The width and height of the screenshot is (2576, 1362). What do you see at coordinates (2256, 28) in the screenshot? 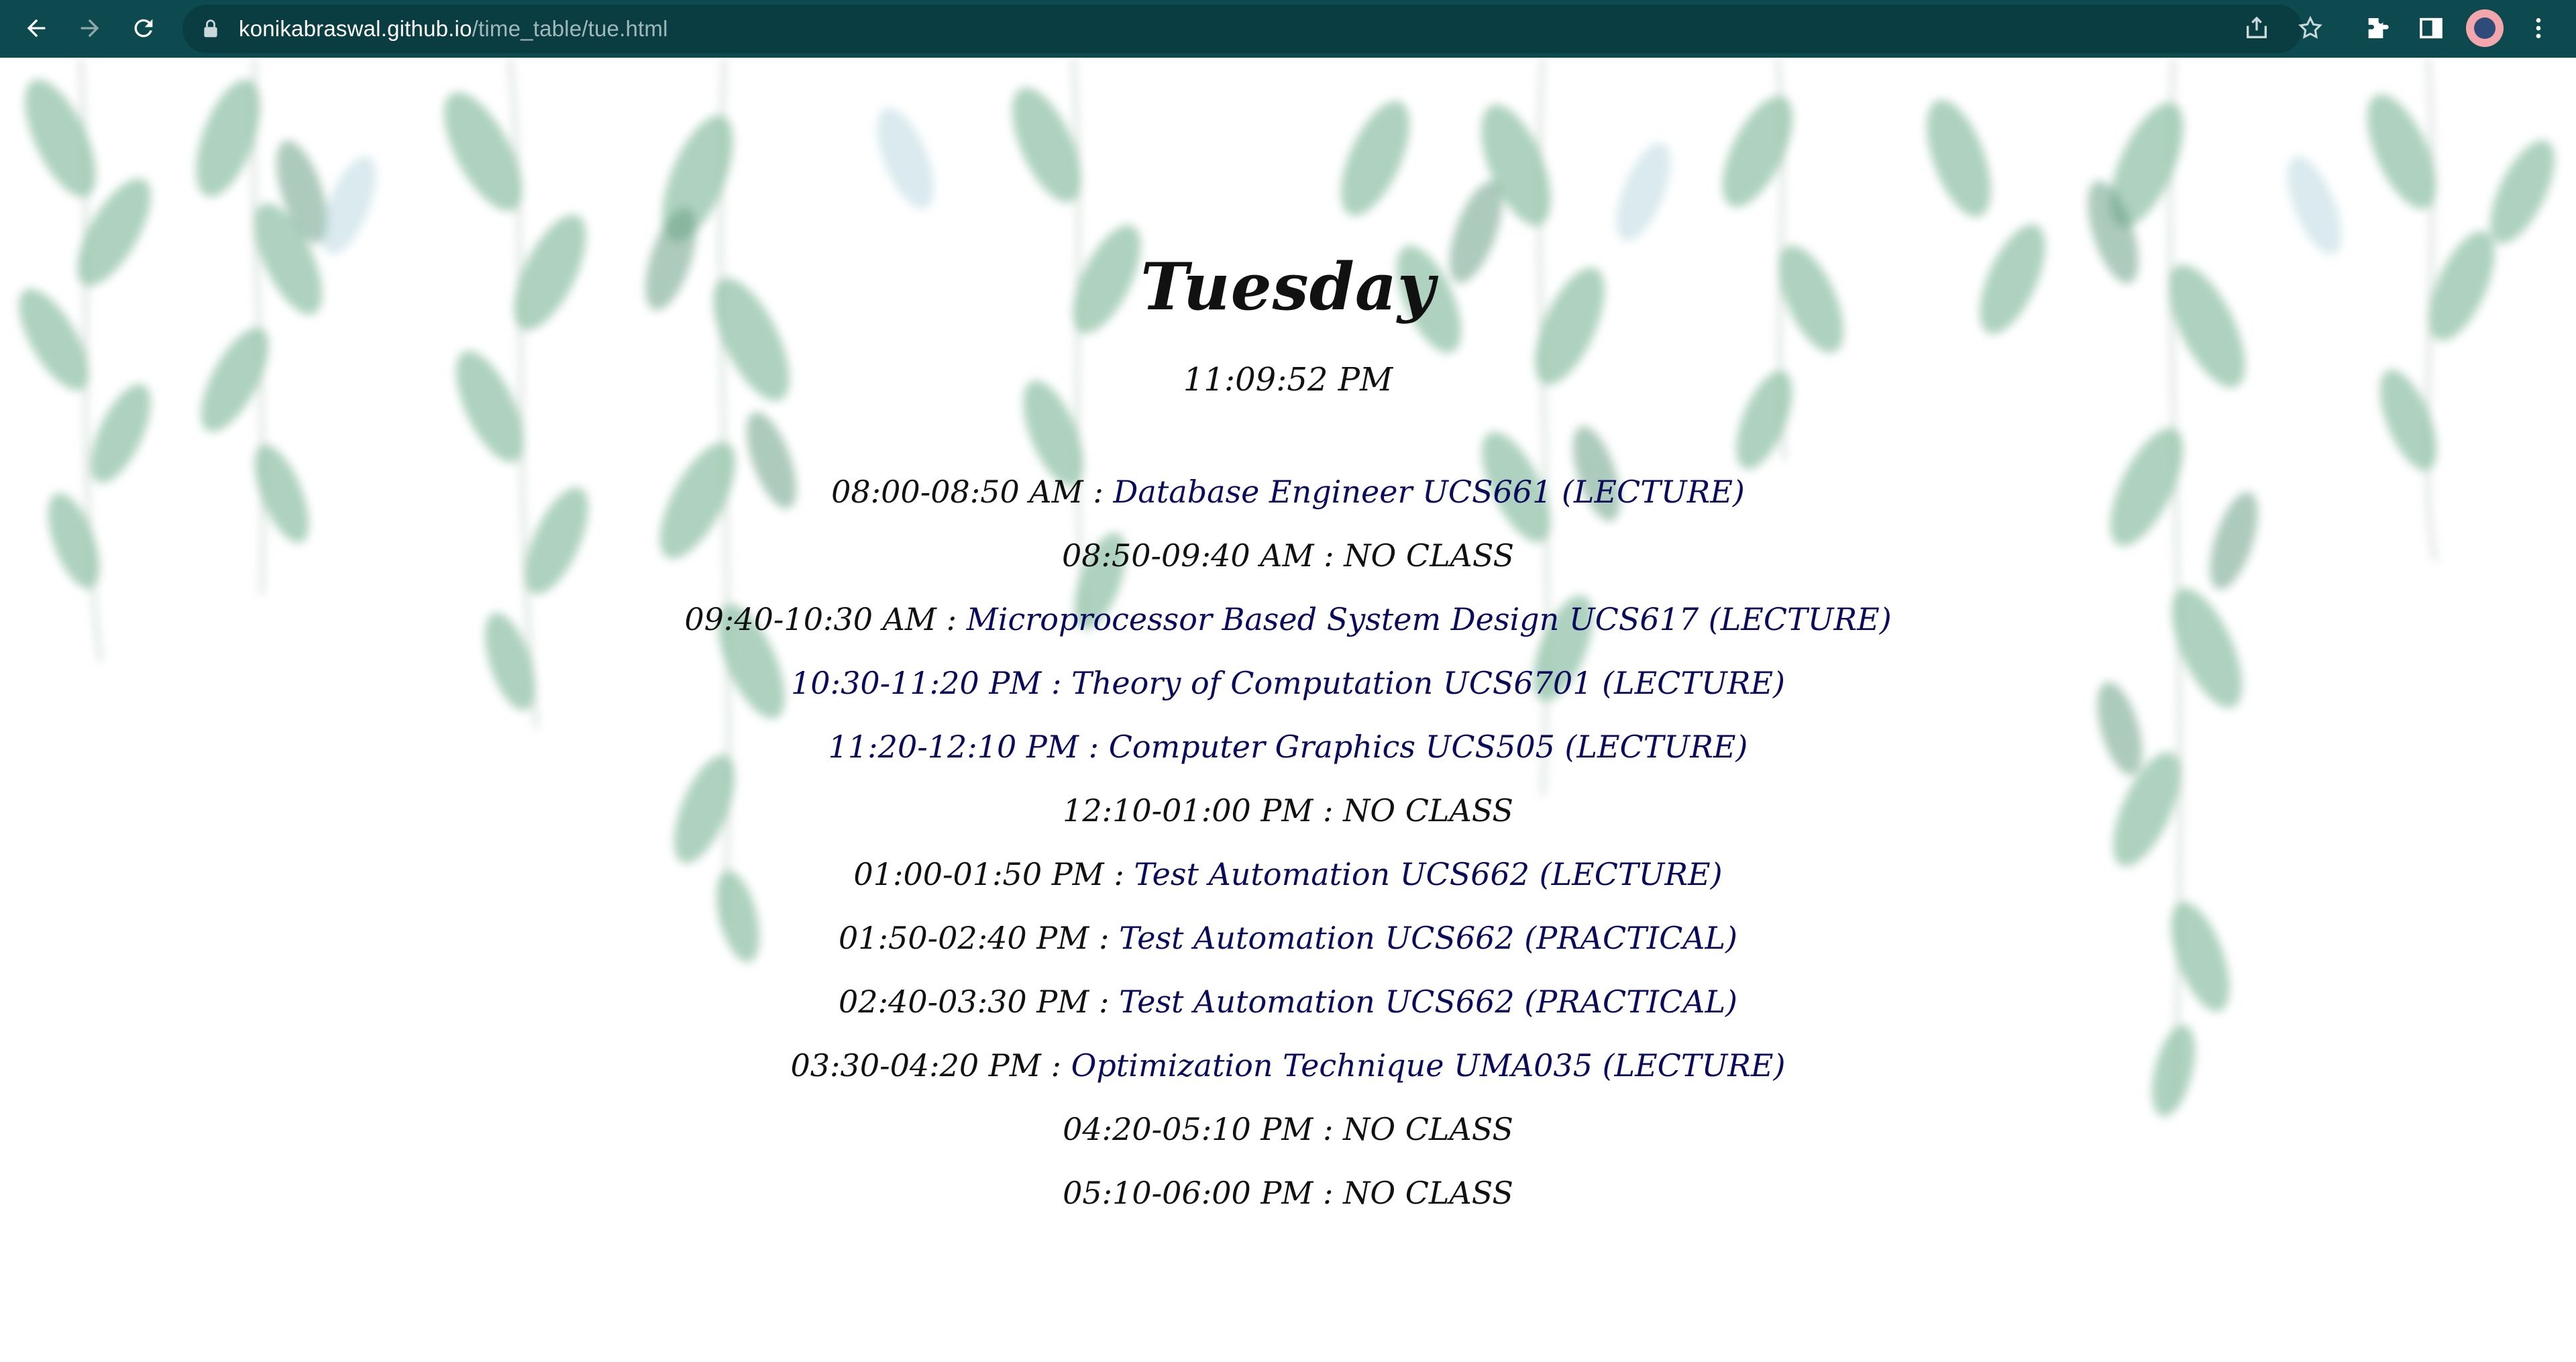
I see `share-icon` at bounding box center [2256, 28].